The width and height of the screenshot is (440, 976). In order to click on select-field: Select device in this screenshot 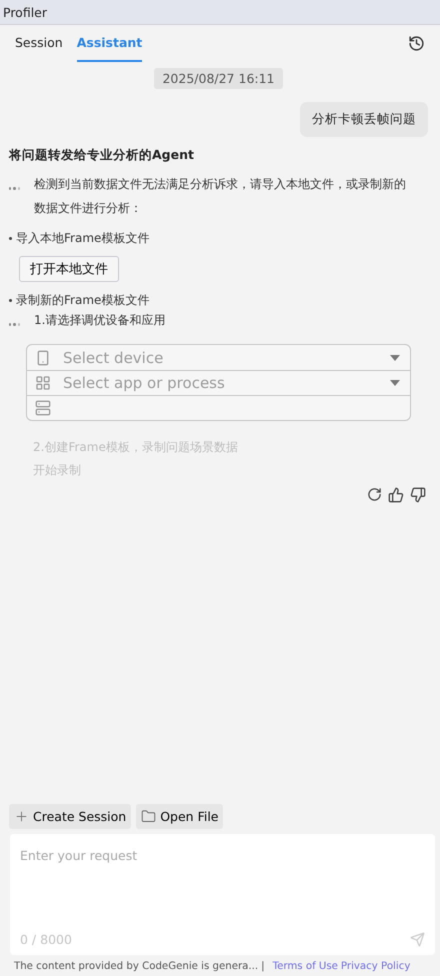, I will do `click(220, 357)`.